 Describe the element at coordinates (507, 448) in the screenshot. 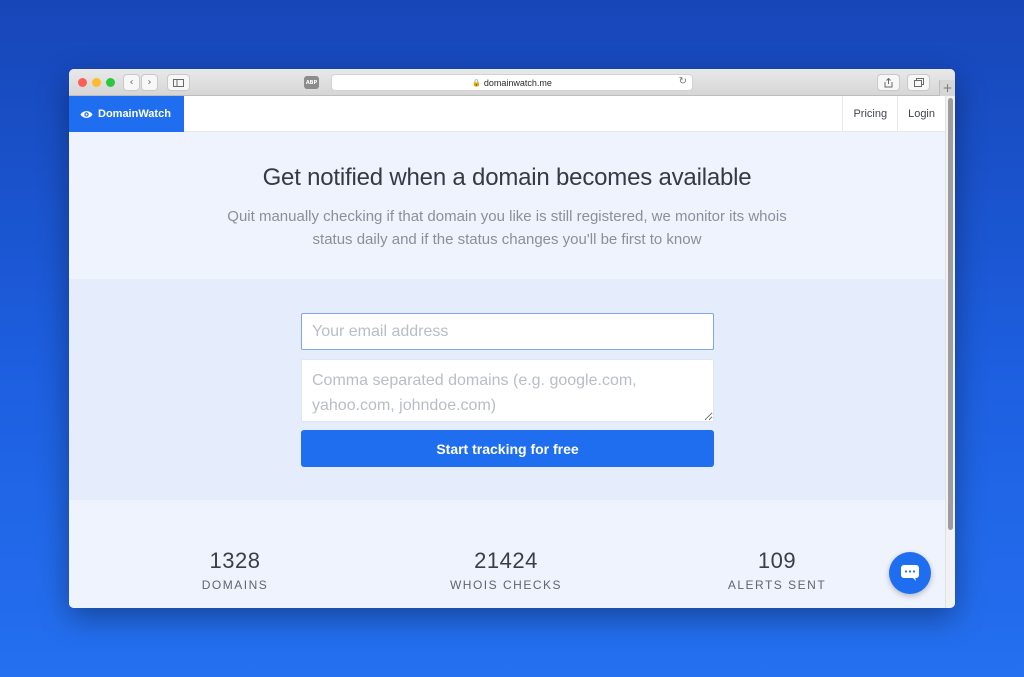

I see `start-tracking-button: Start tracking for free` at that location.